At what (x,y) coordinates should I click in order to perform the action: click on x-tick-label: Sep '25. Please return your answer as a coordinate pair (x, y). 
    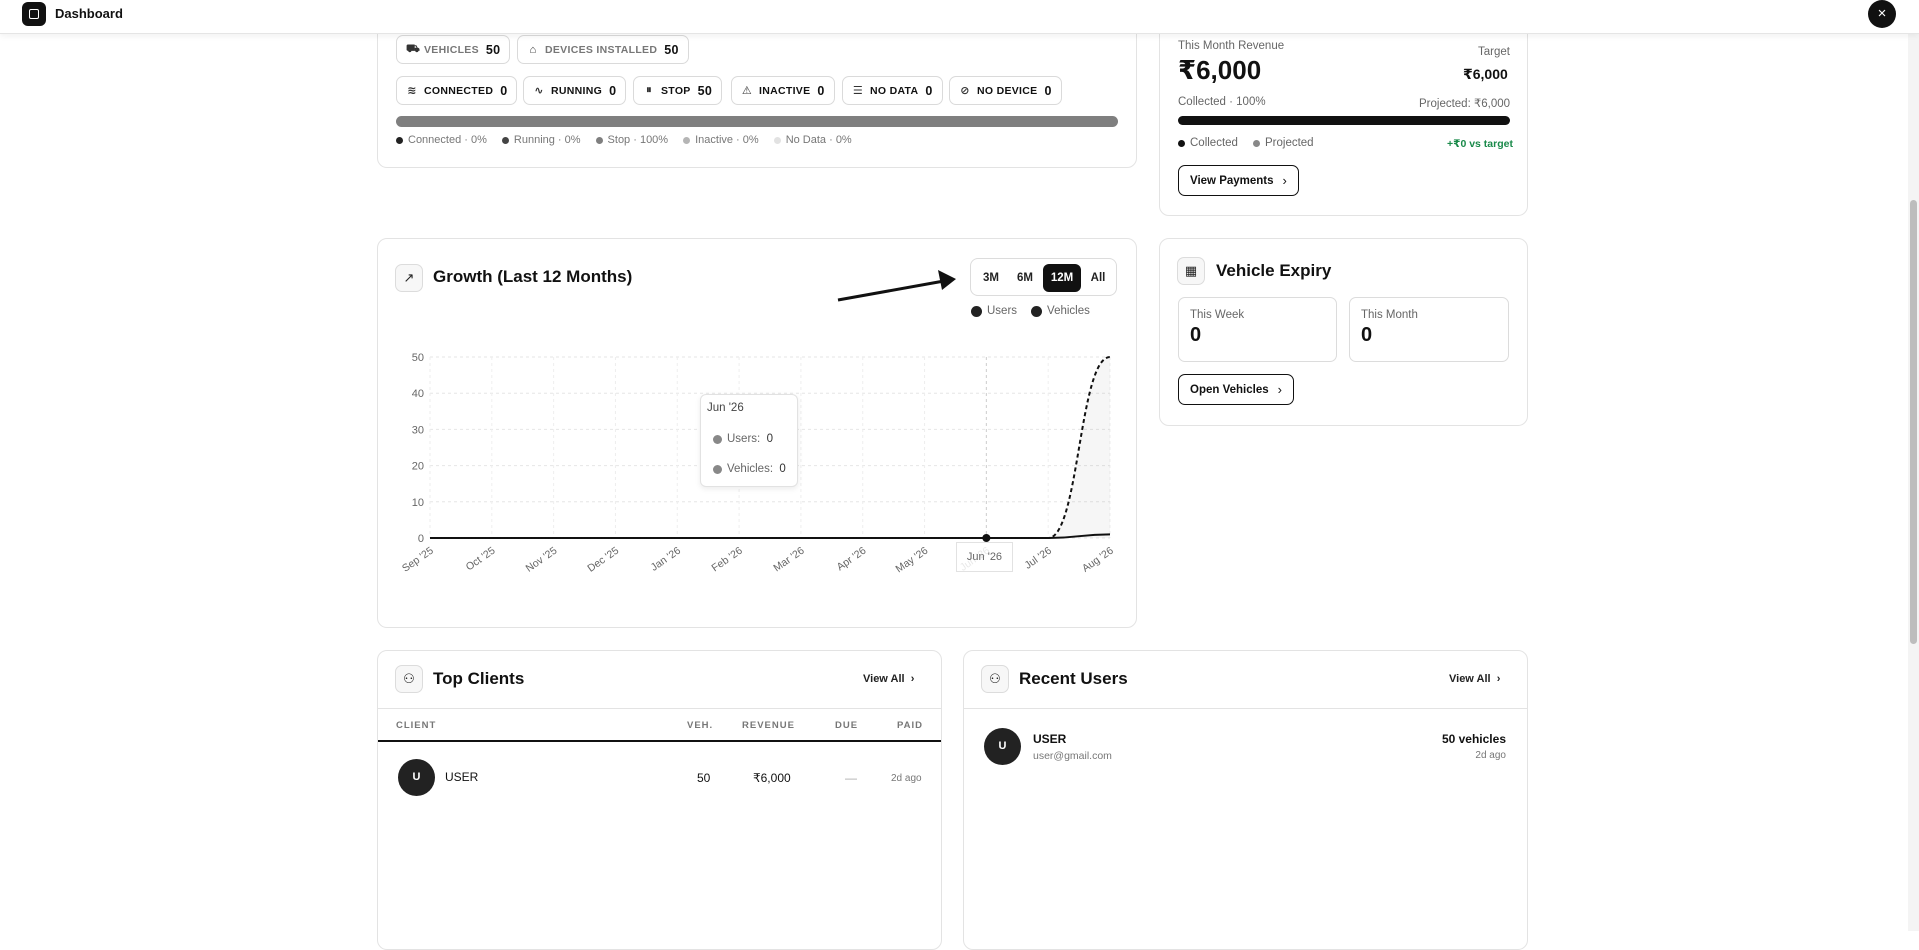
    Looking at the image, I should click on (418, 560).